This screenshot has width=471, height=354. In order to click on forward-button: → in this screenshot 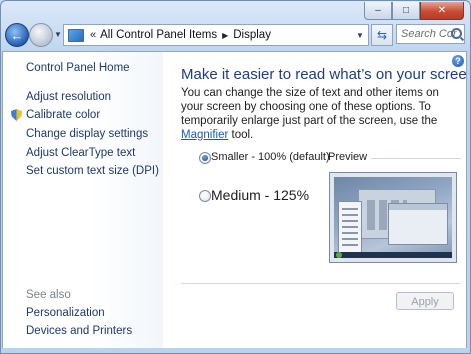, I will do `click(41, 35)`.